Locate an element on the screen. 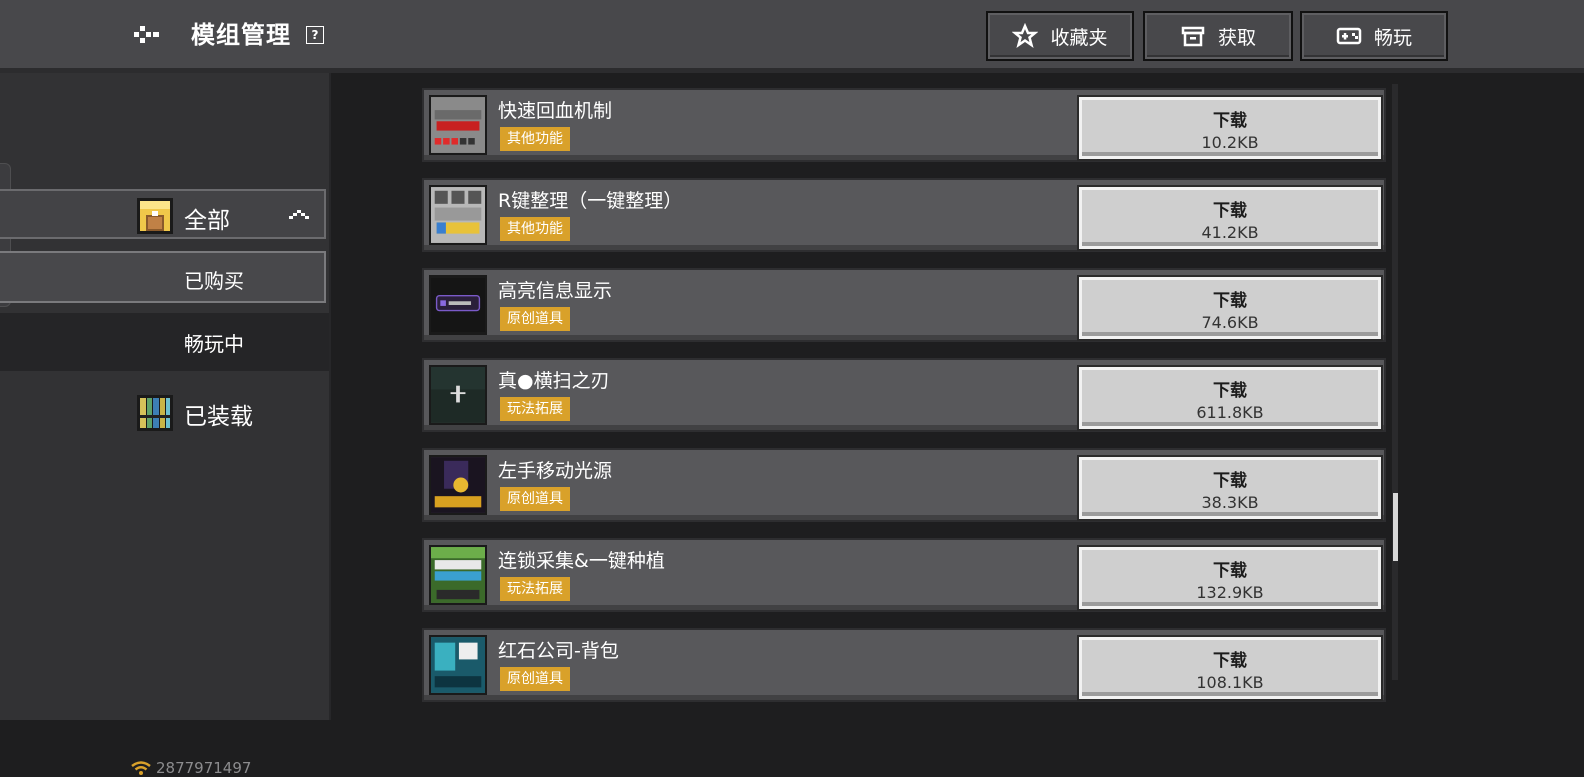 The height and width of the screenshot is (777, 1584). mod-name: R键整理（一键整理） is located at coordinates (590, 201).